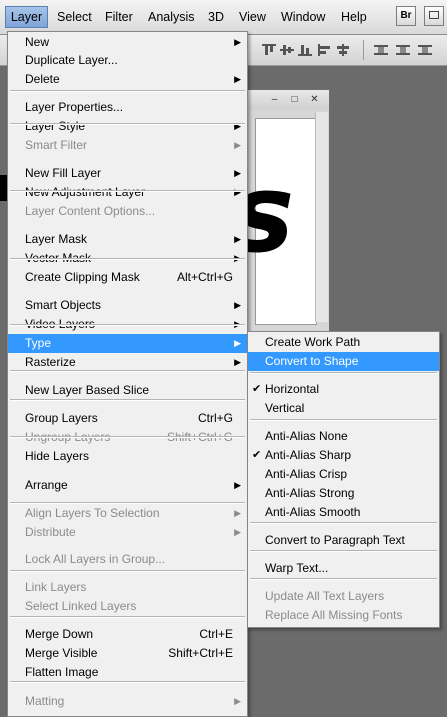  Describe the element at coordinates (325, 50) in the screenshot. I see `align-left-icon` at that location.